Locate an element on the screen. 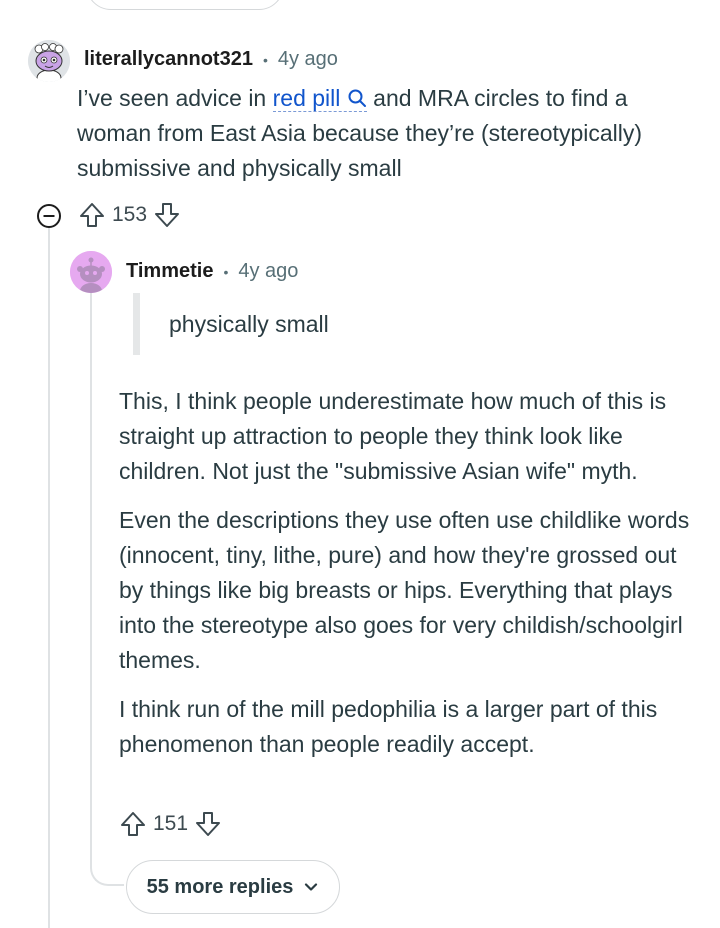 The height and width of the screenshot is (928, 720). comment-meta: Timmetie • 4y ago is located at coordinates (212, 271).